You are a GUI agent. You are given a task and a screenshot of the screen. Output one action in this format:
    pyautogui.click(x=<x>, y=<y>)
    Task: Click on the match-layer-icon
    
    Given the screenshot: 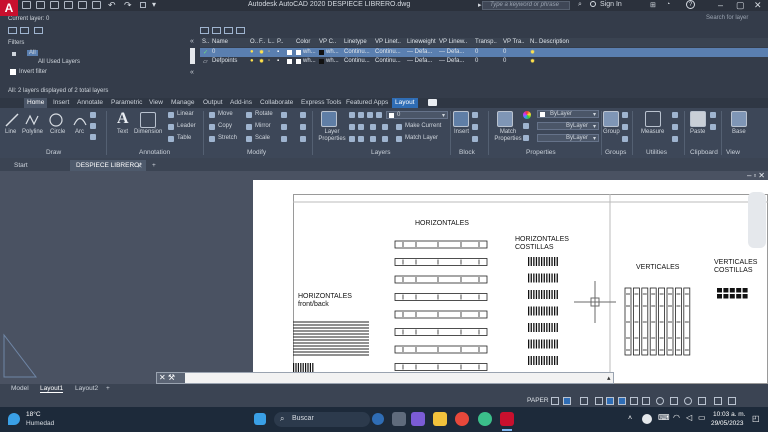 What is the action you would take?
    pyautogui.click(x=399, y=139)
    